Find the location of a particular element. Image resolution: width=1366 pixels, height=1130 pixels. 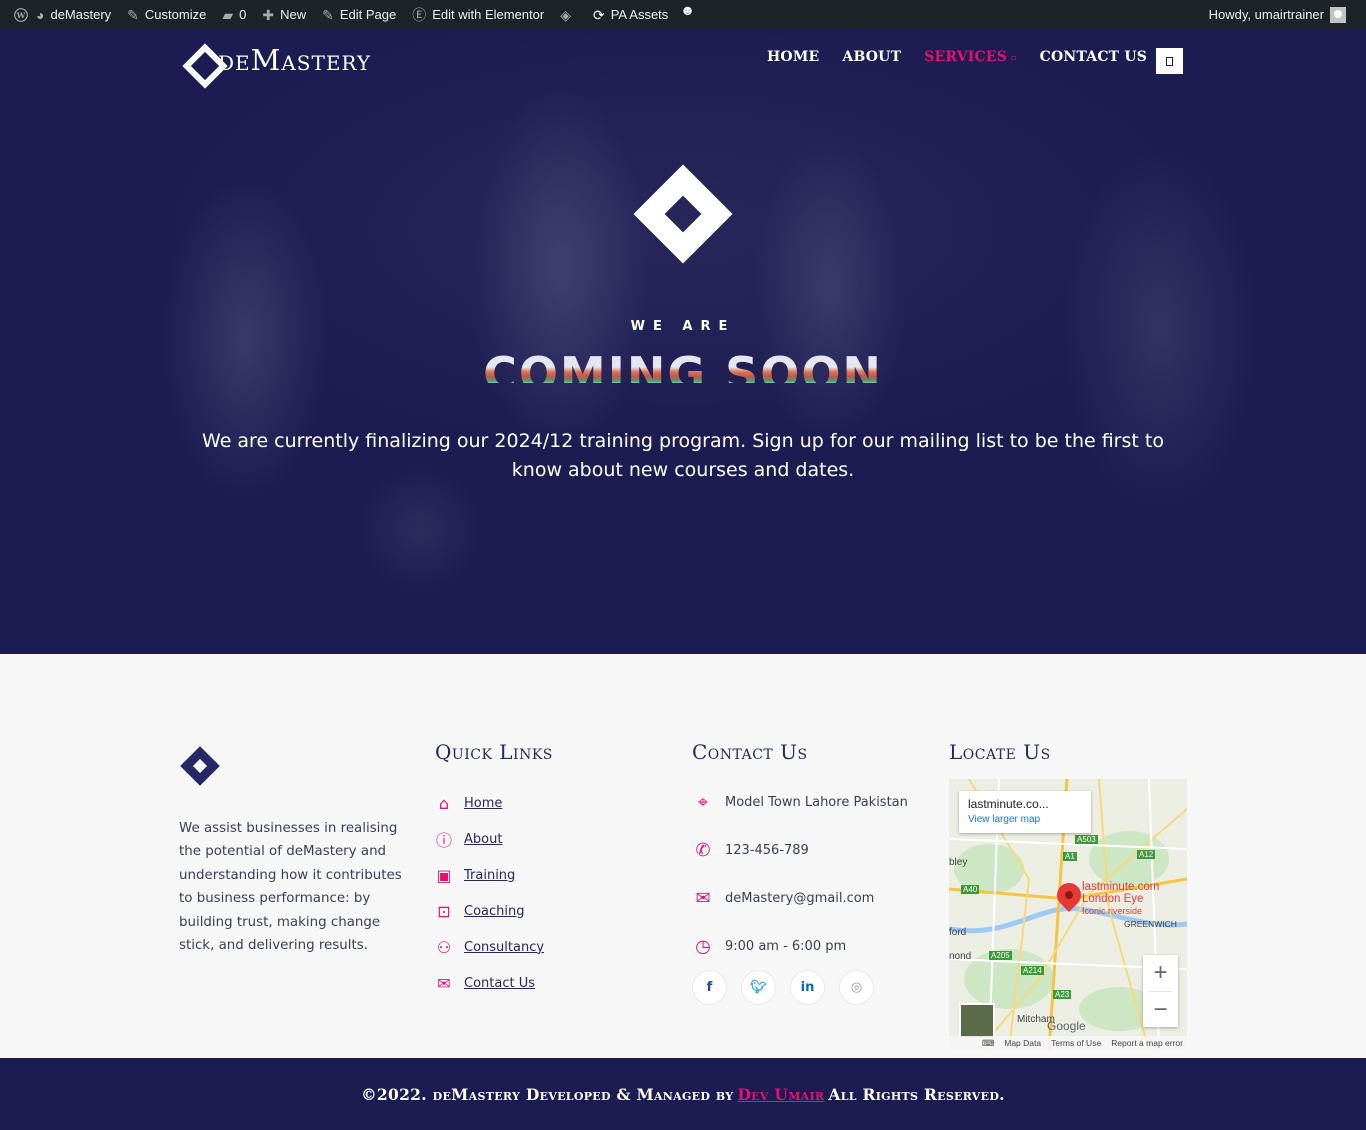

header-toggle-button is located at coordinates (1169, 61).